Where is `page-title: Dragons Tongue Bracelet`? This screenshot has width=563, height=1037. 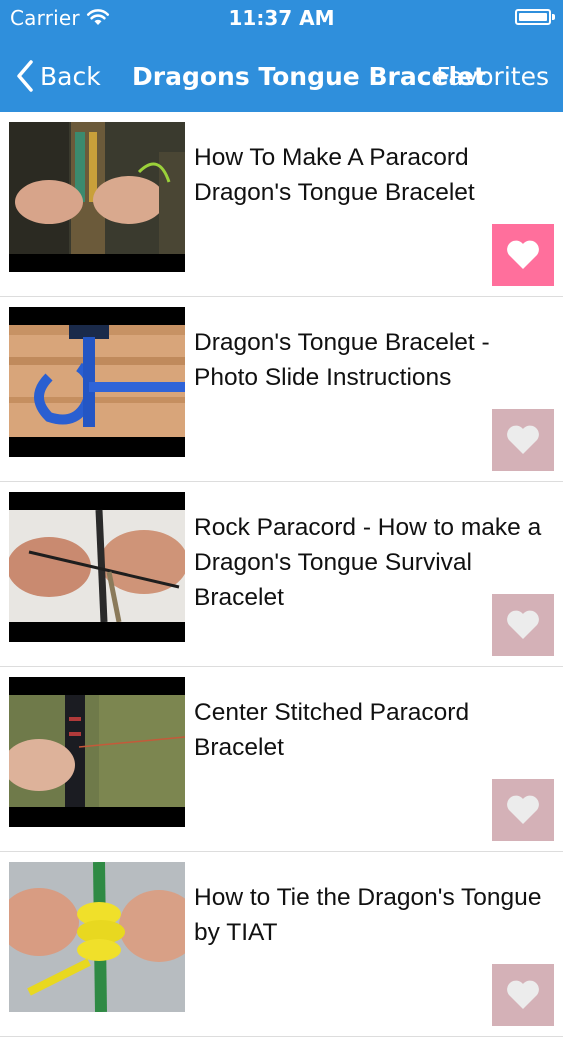
page-title: Dragons Tongue Bracelet is located at coordinates (309, 76).